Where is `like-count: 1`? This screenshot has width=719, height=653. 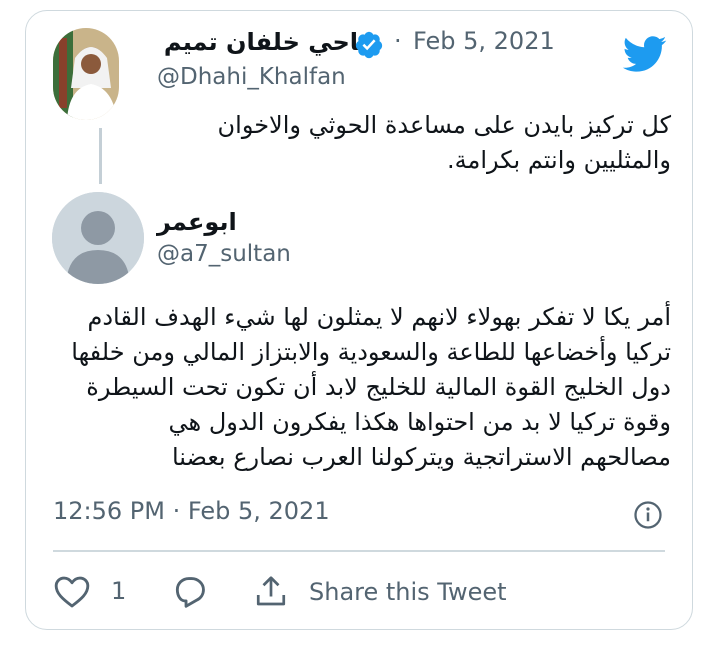
like-count: 1 is located at coordinates (119, 591).